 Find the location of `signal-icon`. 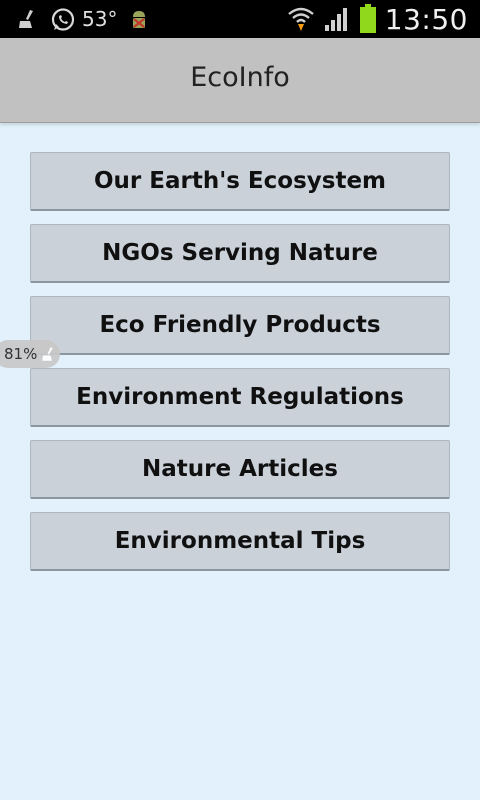

signal-icon is located at coordinates (337, 19).